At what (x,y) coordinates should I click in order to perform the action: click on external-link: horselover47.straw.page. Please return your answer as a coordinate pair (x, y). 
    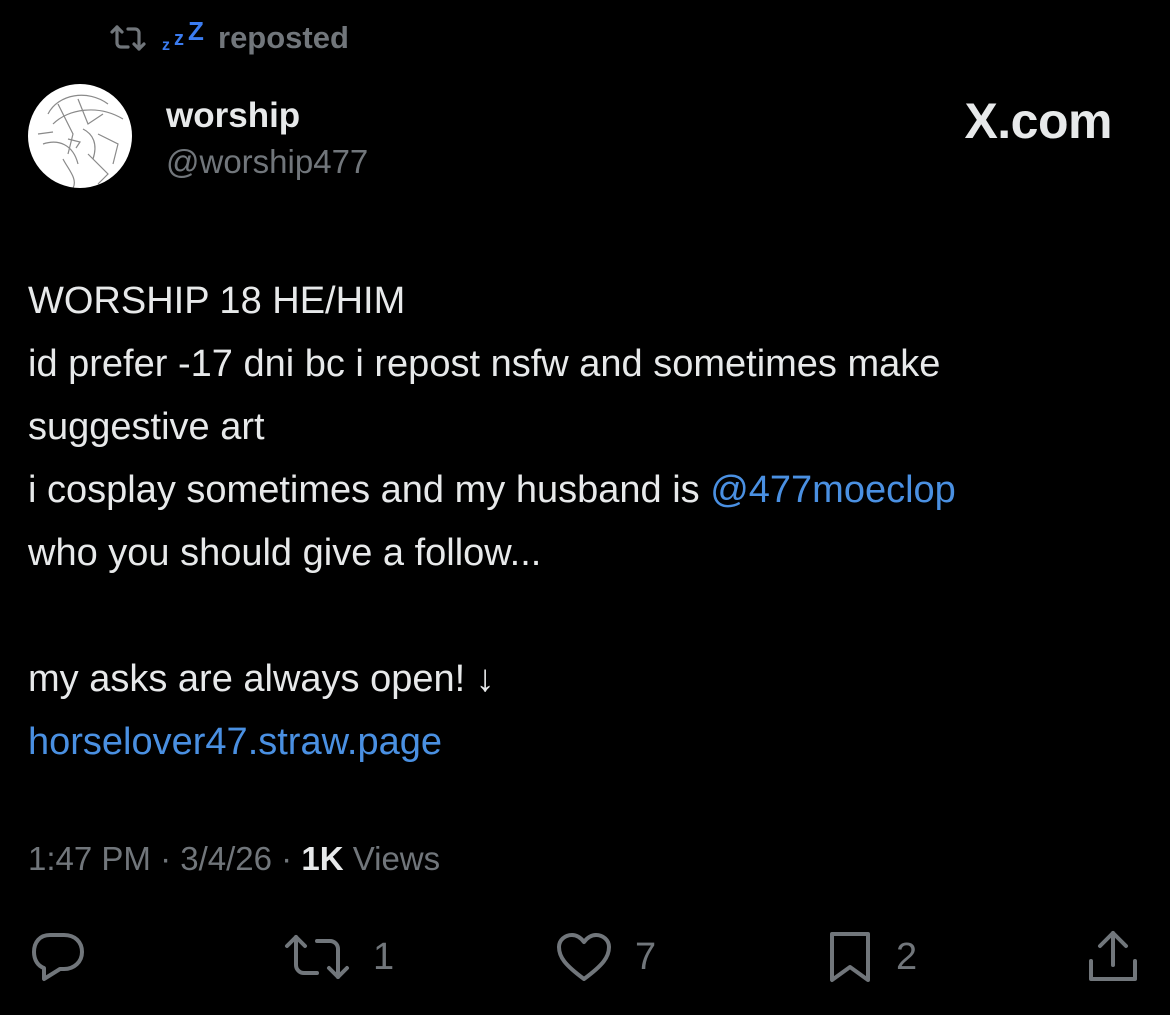
    Looking at the image, I should click on (588, 742).